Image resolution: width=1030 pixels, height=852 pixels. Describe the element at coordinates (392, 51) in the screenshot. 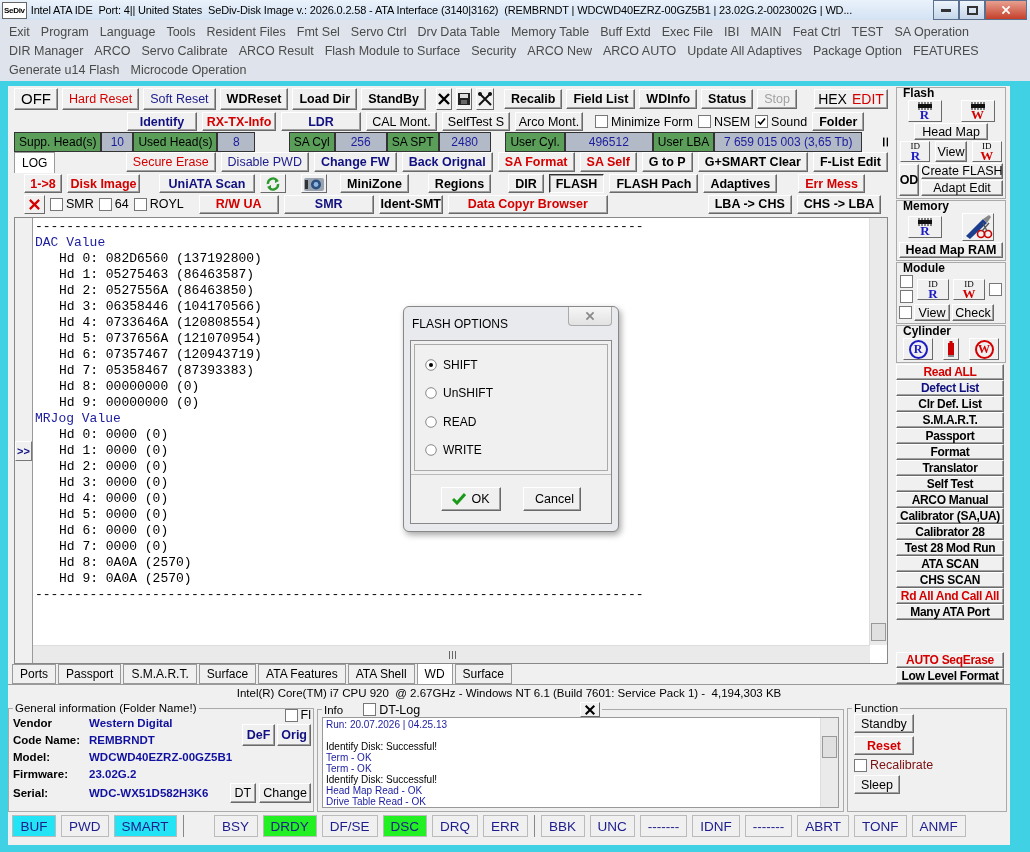

I see `menu-item: Flash Module to Surface` at that location.